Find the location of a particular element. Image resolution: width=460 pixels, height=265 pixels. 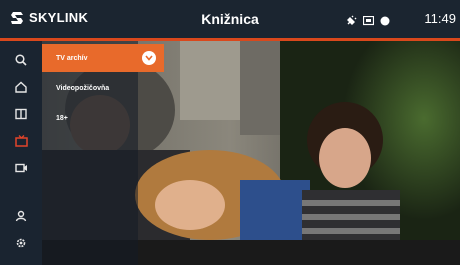

sidebar-item-settings is located at coordinates (21, 243).